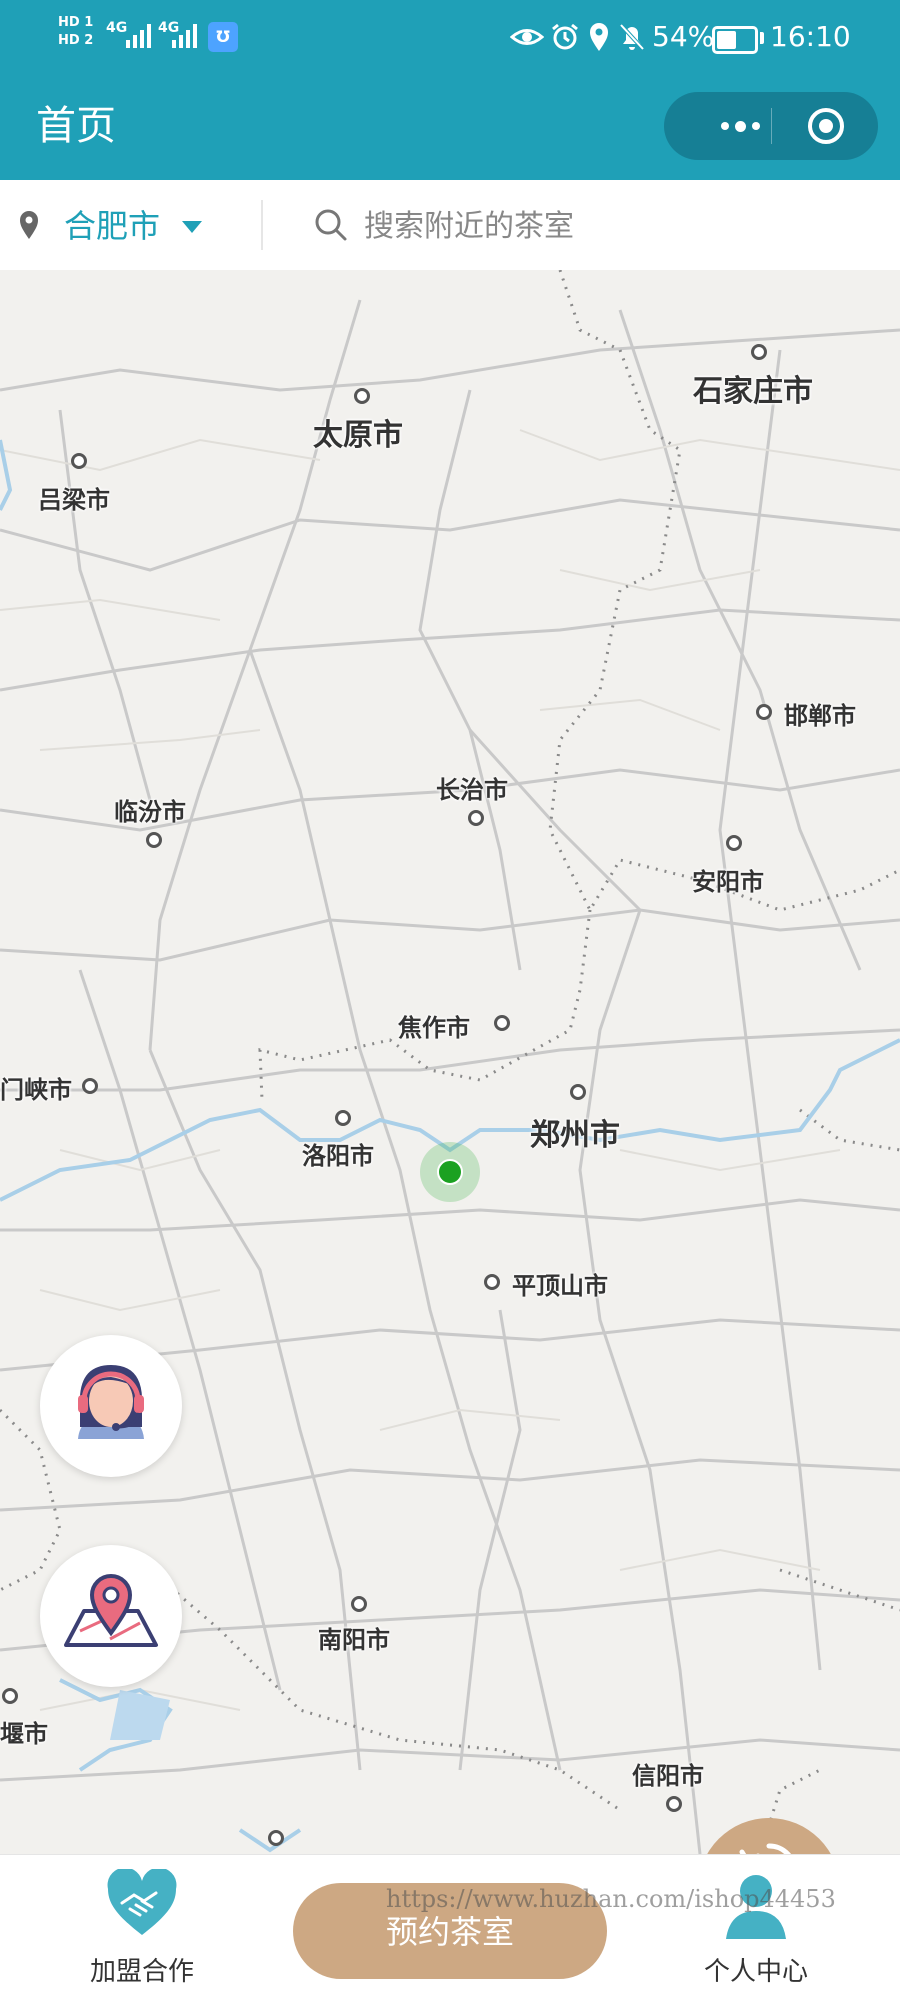 This screenshot has width=900, height=2001. Describe the element at coordinates (755, 1972) in the screenshot. I see `nav-profile-label: 个人中心` at that location.